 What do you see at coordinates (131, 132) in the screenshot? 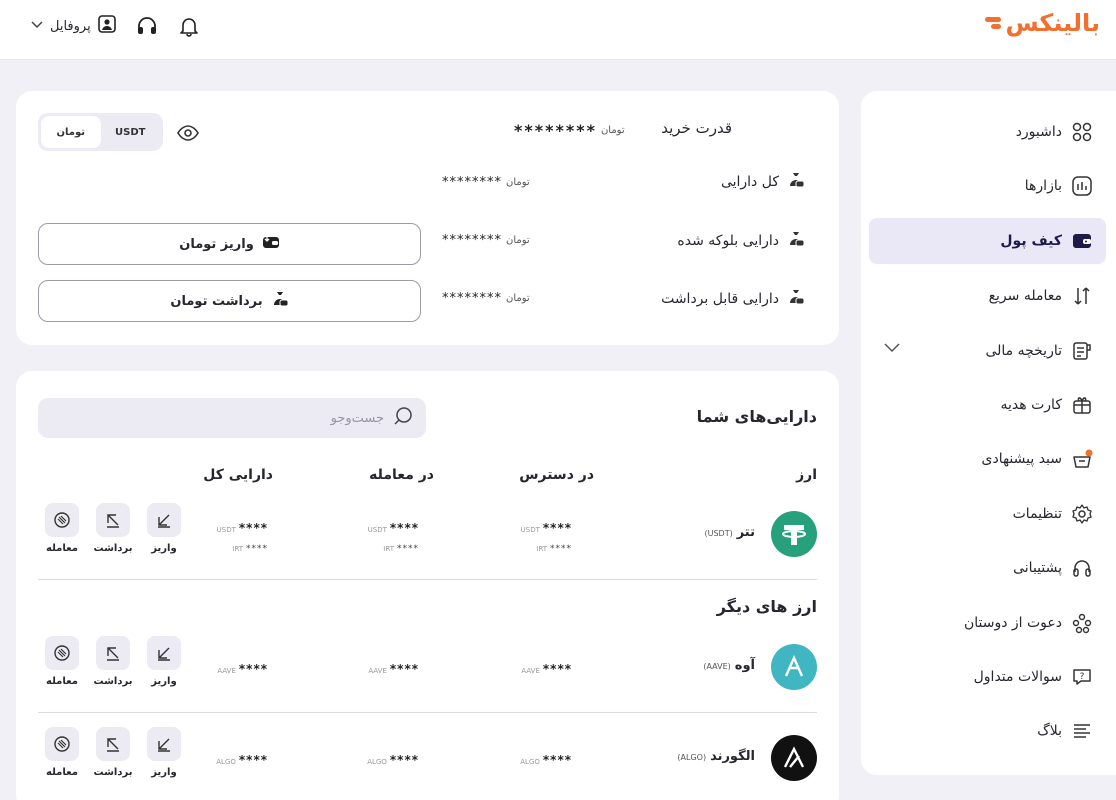
I see `toggle-option-usdt: USDT` at bounding box center [131, 132].